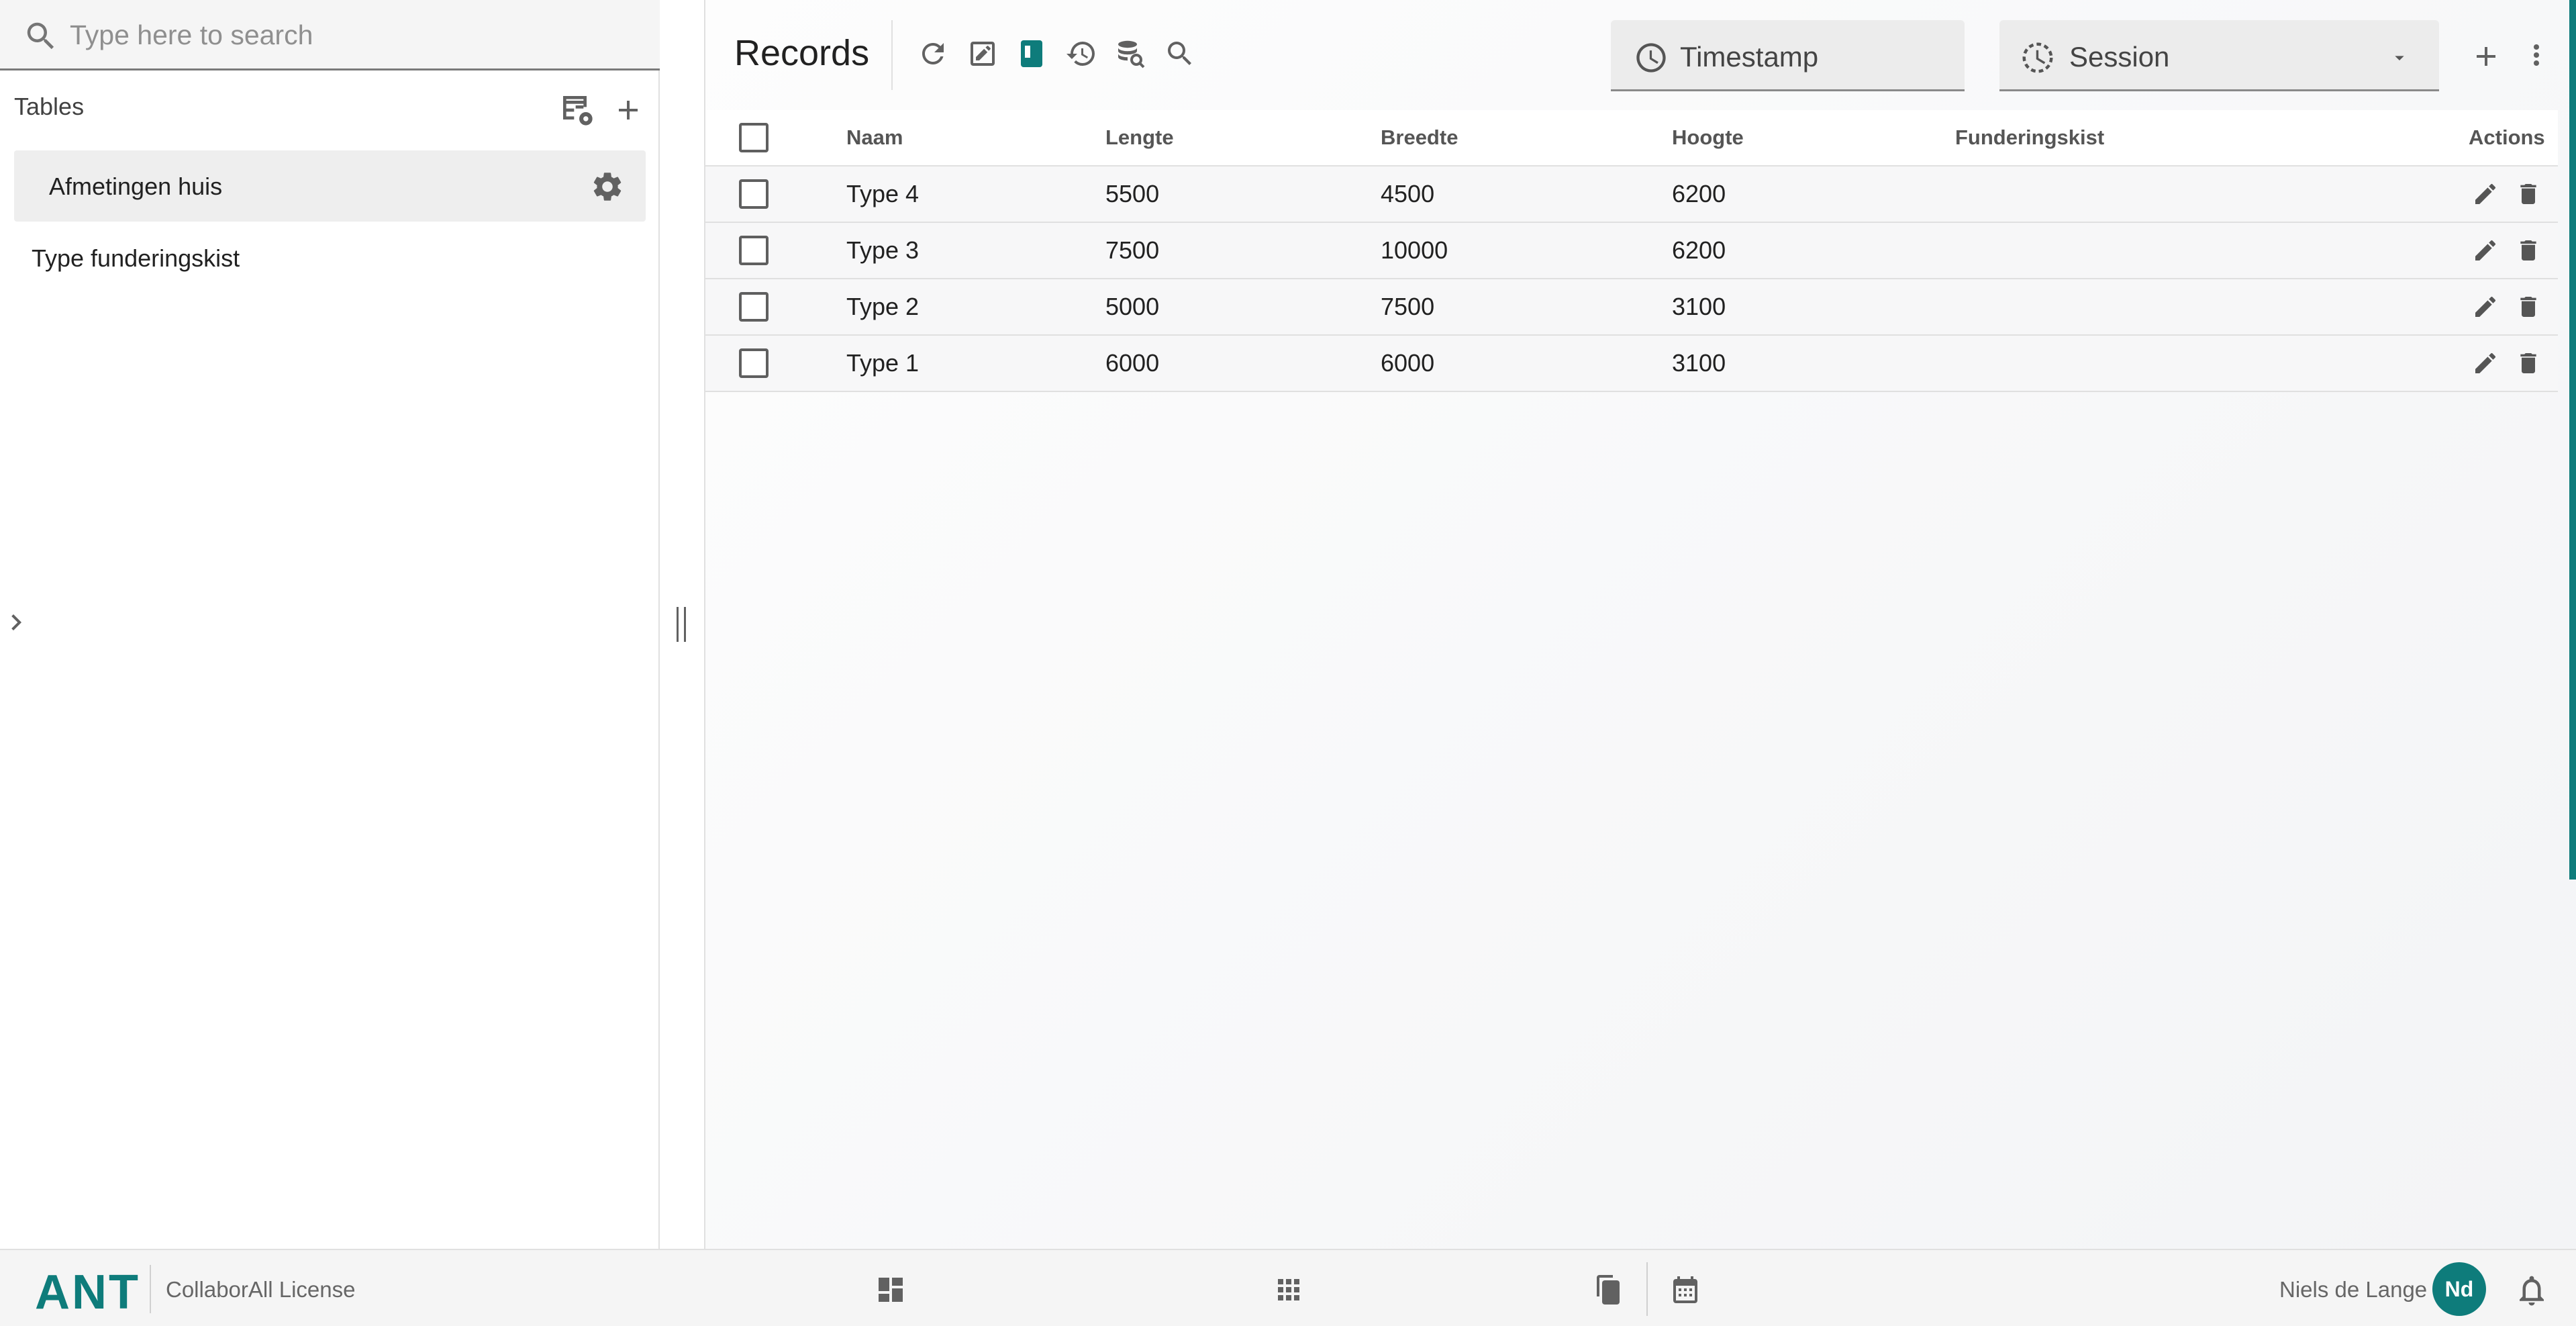  I want to click on records-toolbar: Records Timestamp Session, so click(1640, 55).